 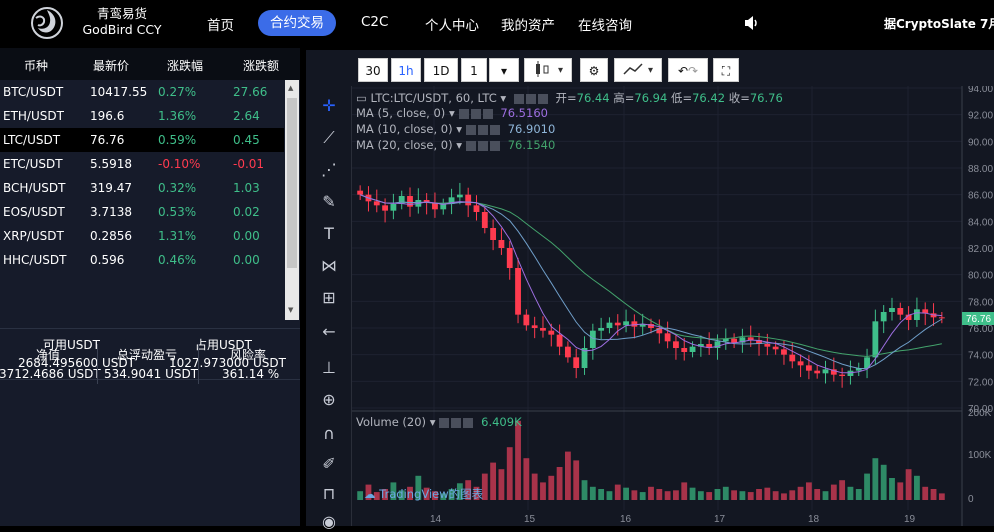 I want to click on market-scrollbar: ▲ ▼, so click(x=292, y=200).